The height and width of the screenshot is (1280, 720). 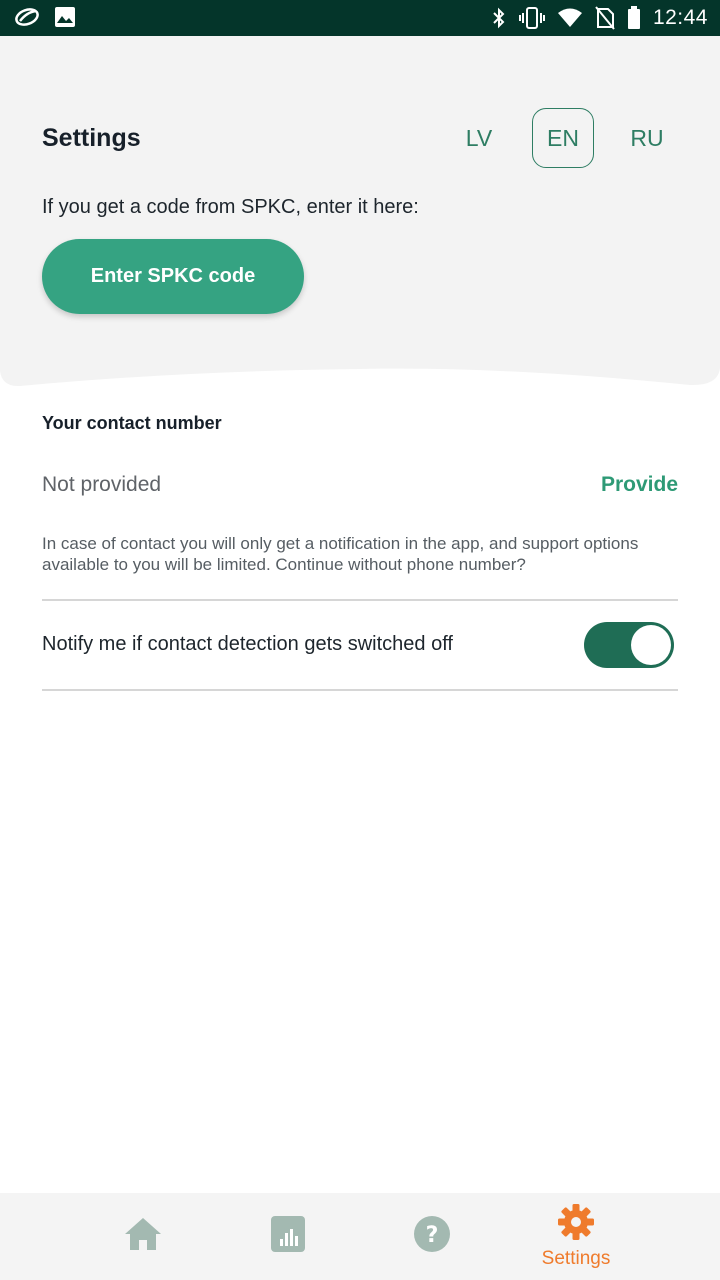 I want to click on language-lv-button: LV, so click(x=479, y=138).